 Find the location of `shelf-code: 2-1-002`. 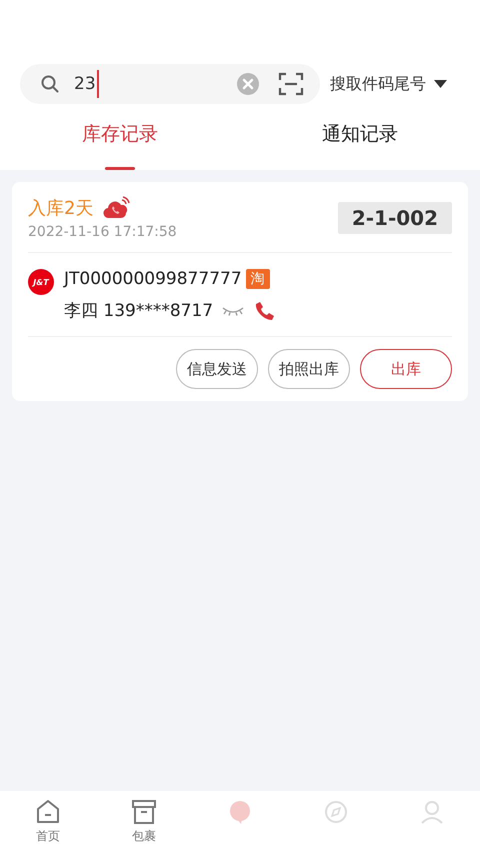

shelf-code: 2-1-002 is located at coordinates (395, 218).